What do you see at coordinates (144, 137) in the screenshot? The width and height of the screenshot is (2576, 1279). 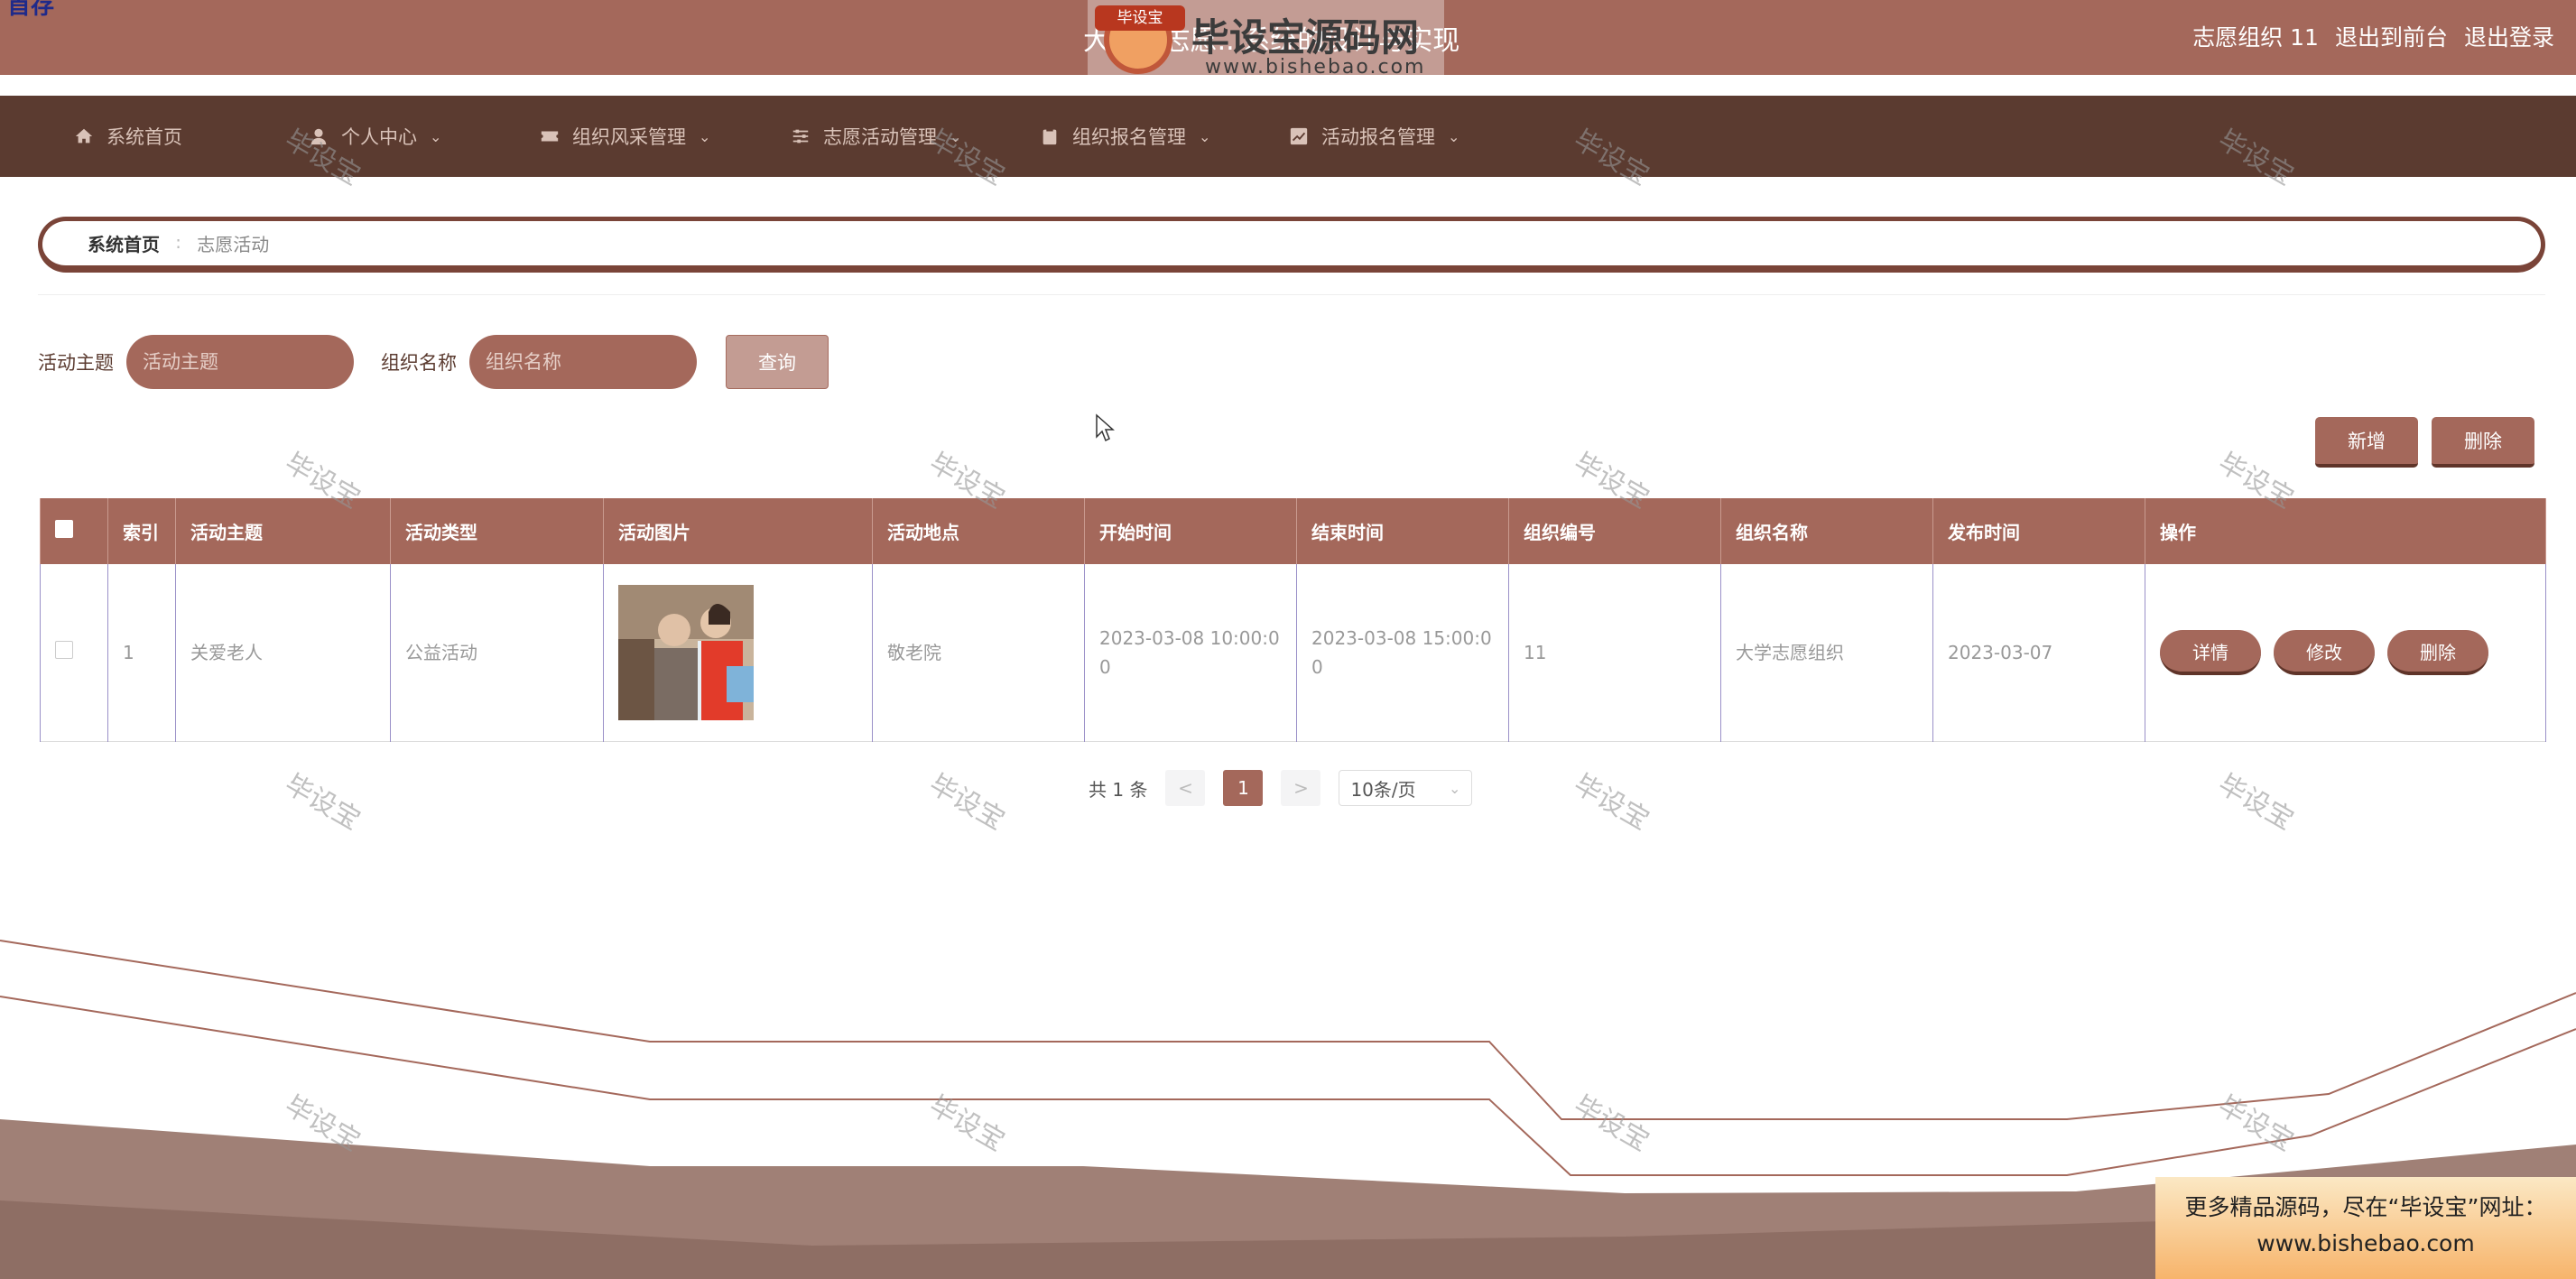 I see `nav-item-label: 系统首页` at bounding box center [144, 137].